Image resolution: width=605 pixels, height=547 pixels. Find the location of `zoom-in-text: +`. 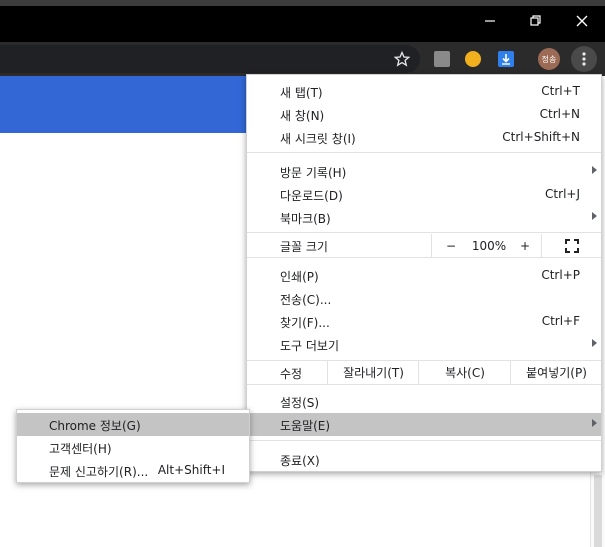

zoom-in-text: + is located at coordinates (525, 245).